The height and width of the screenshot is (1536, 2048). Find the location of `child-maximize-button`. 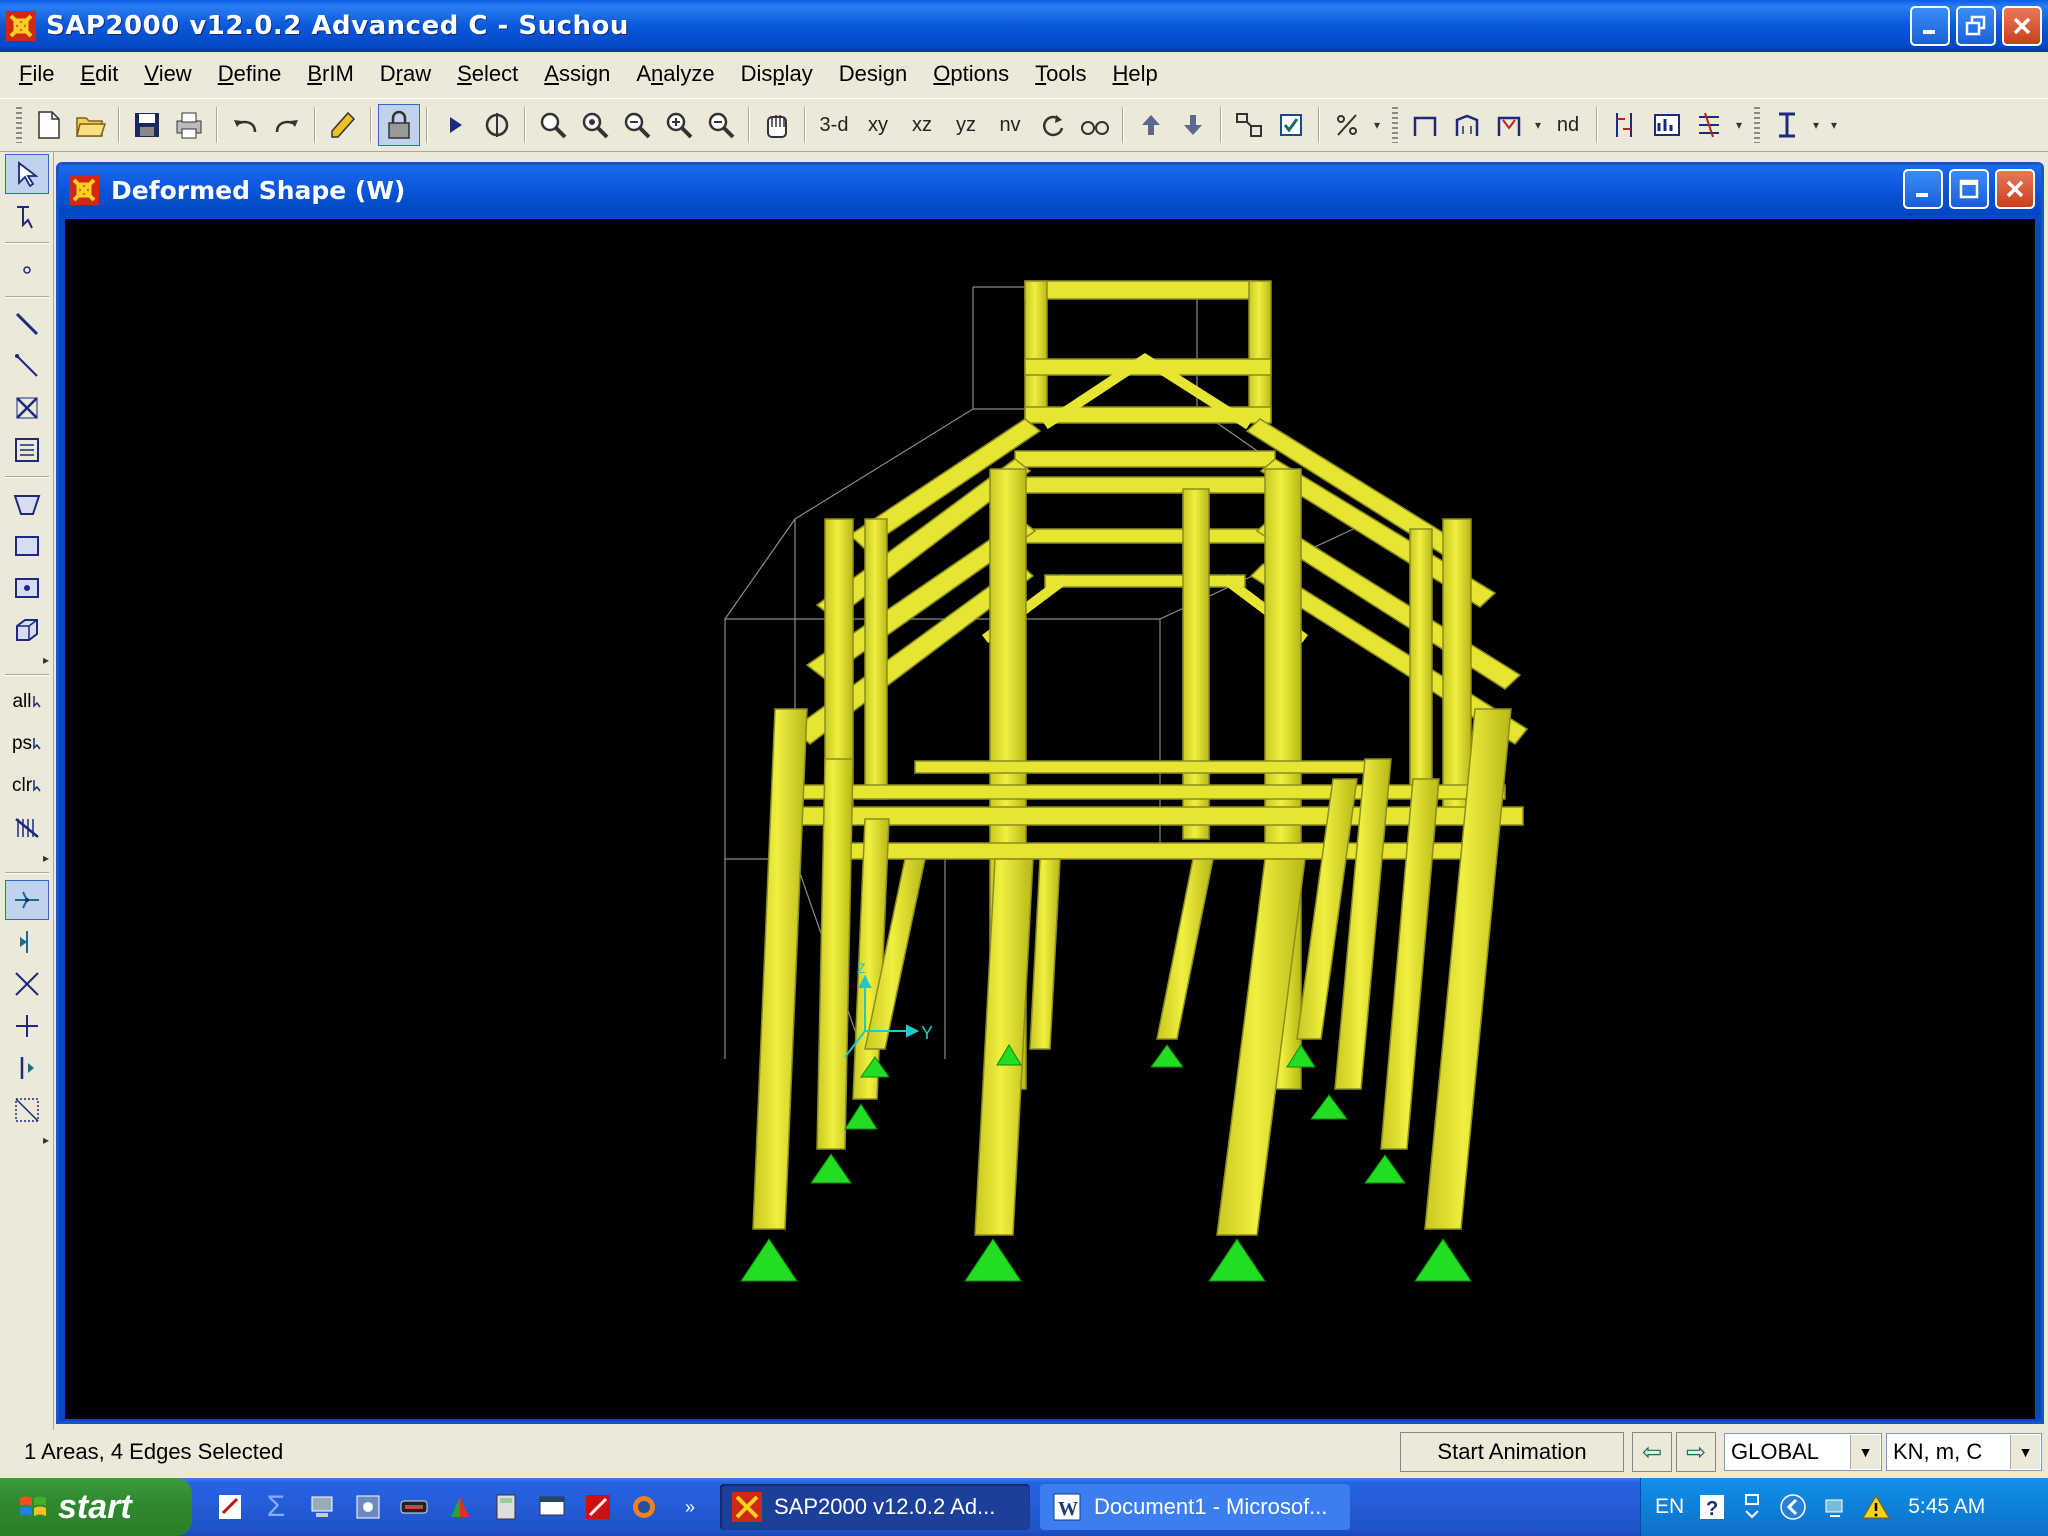

child-maximize-button is located at coordinates (1969, 189).